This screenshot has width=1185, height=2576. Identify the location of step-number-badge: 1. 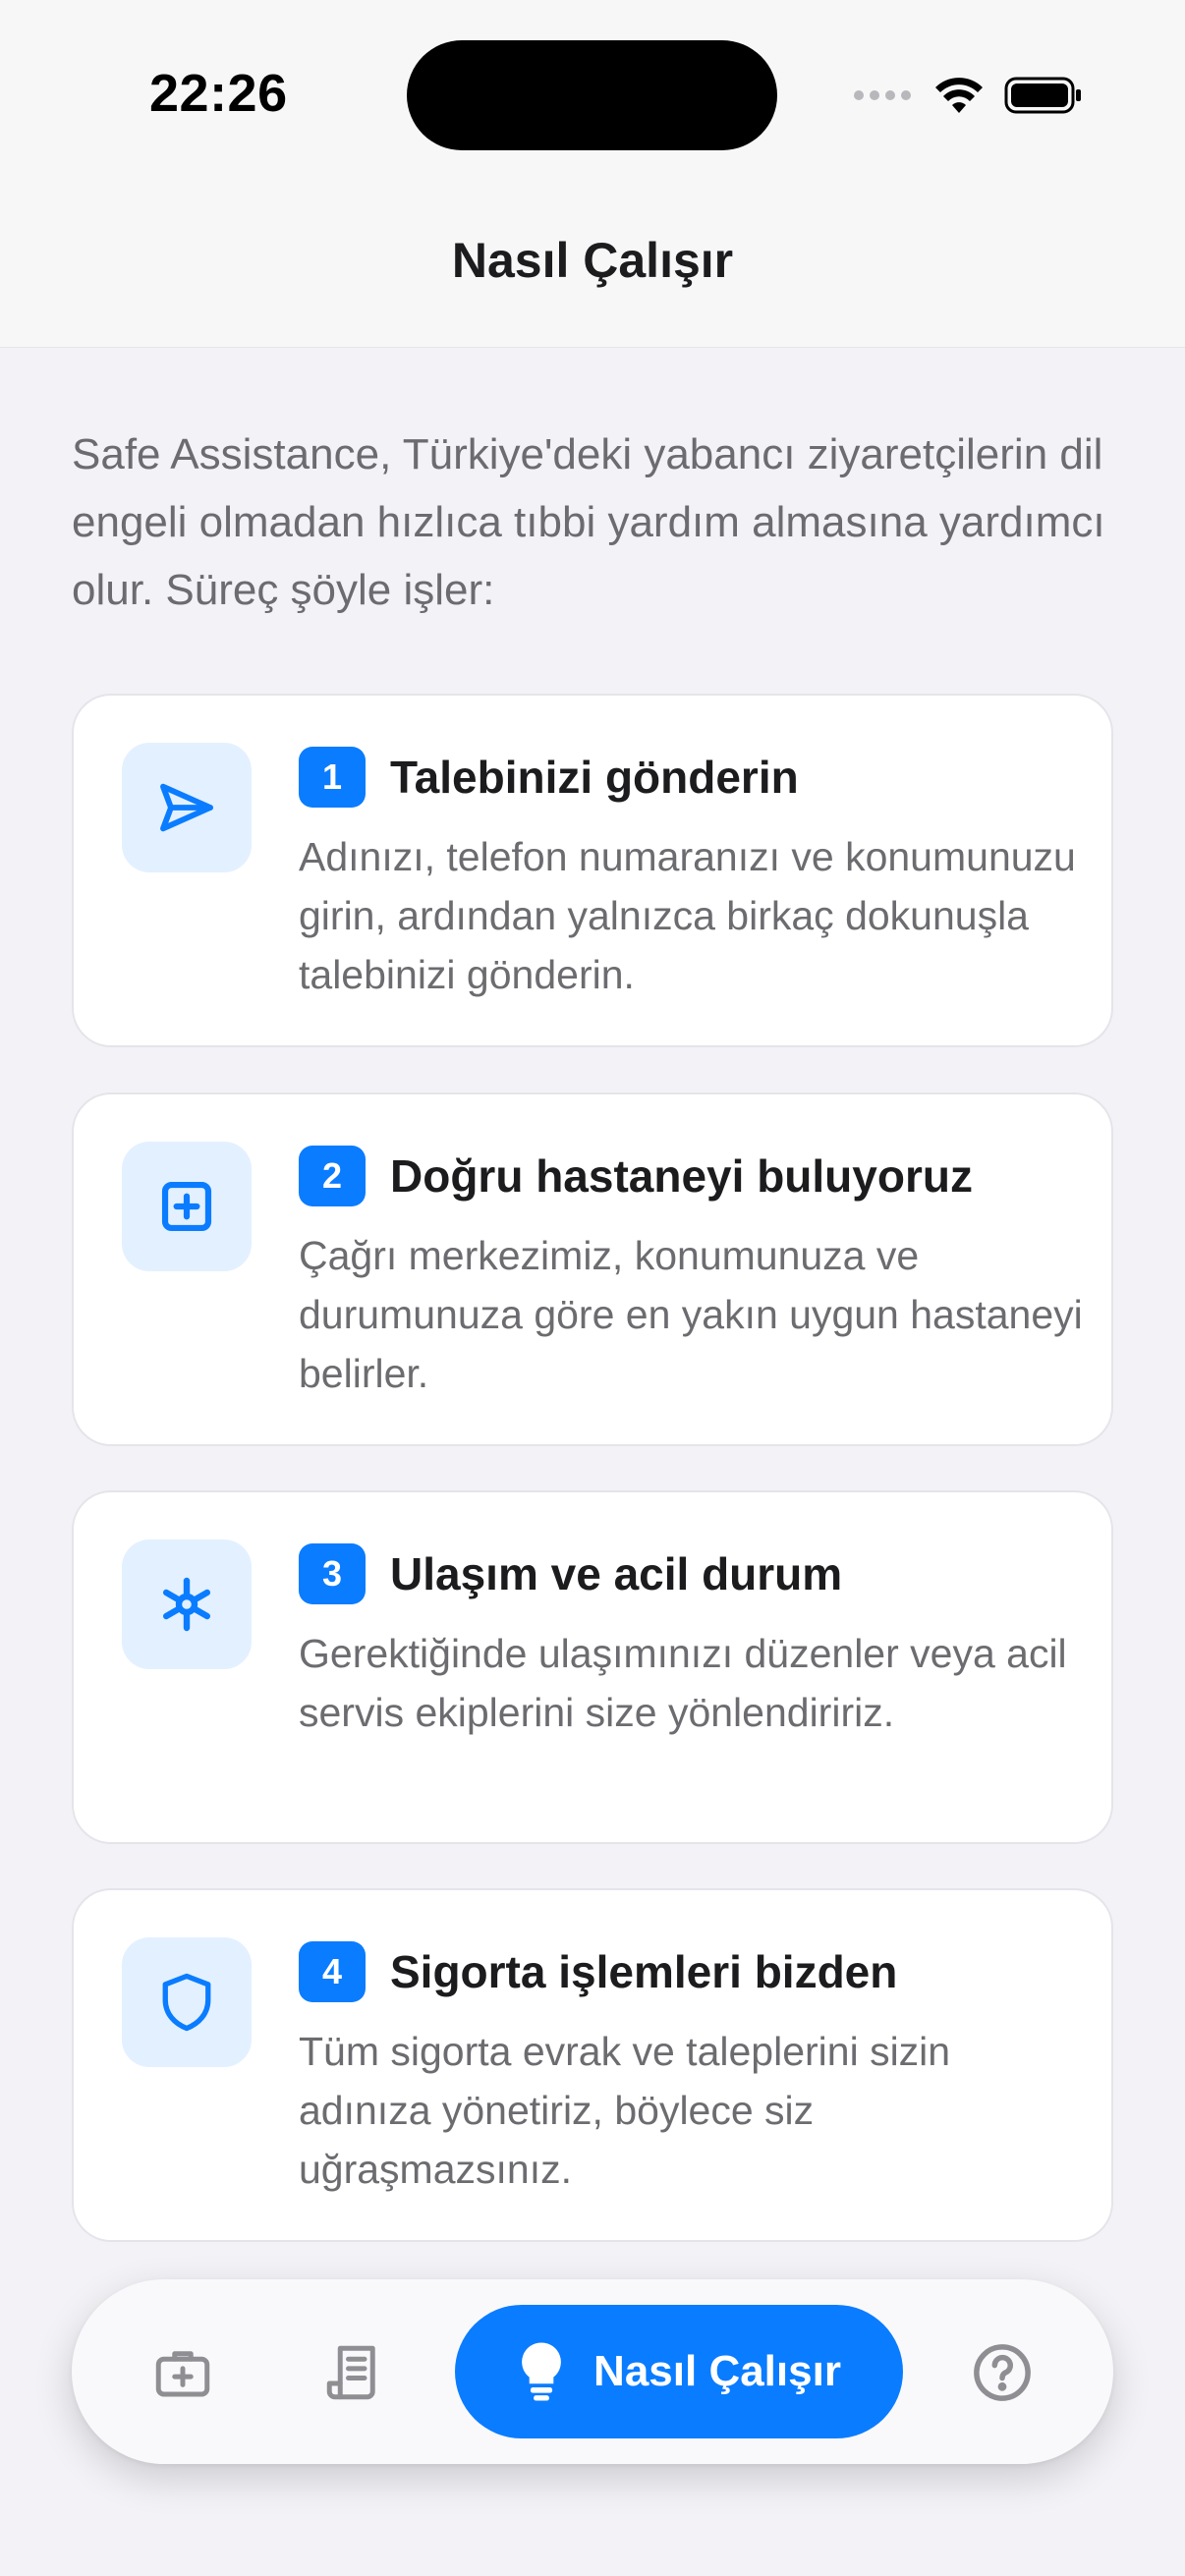
(333, 777).